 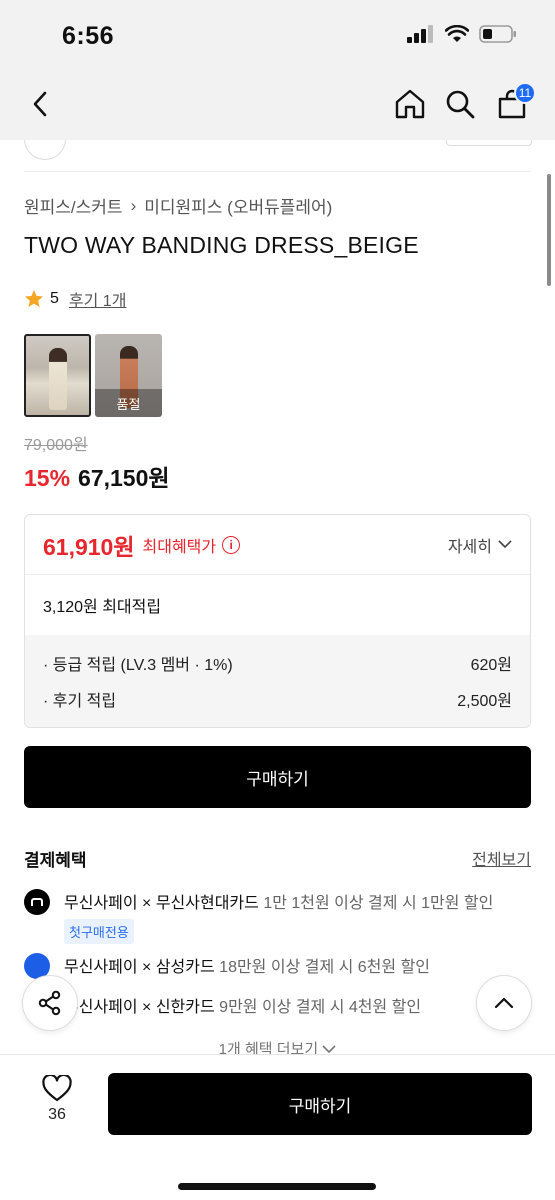 I want to click on search-icon, so click(x=460, y=104).